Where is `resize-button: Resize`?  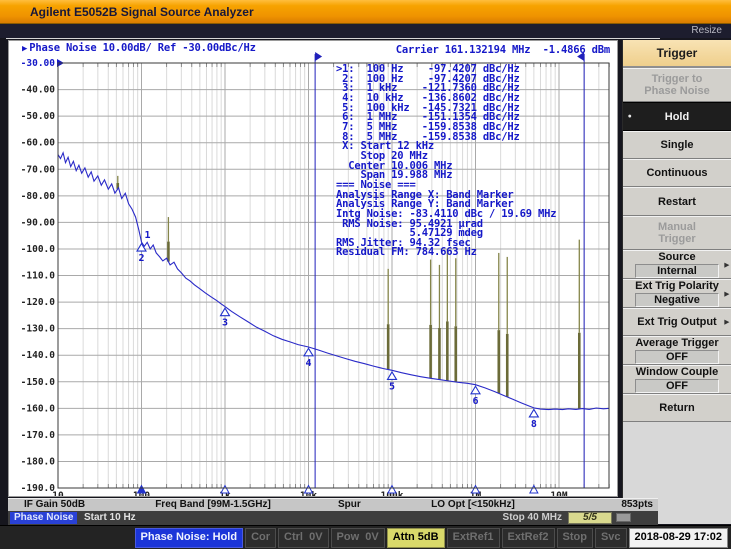 resize-button: Resize is located at coordinates (706, 30).